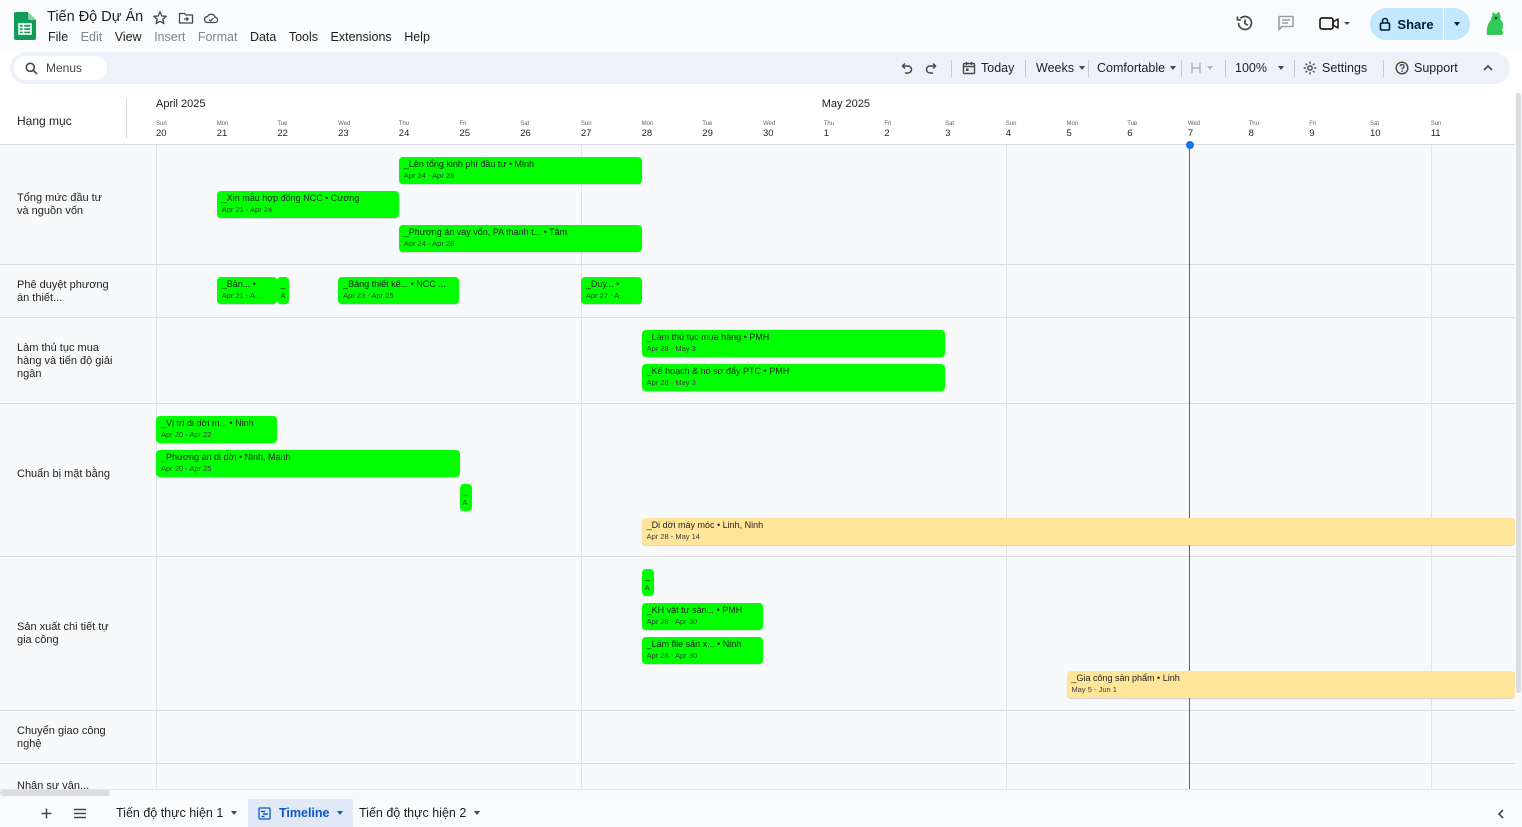 The image size is (1522, 827). Describe the element at coordinates (63, 633) in the screenshot. I see `row-category-cell: Sản xuất chi tiết tự gia công` at that location.